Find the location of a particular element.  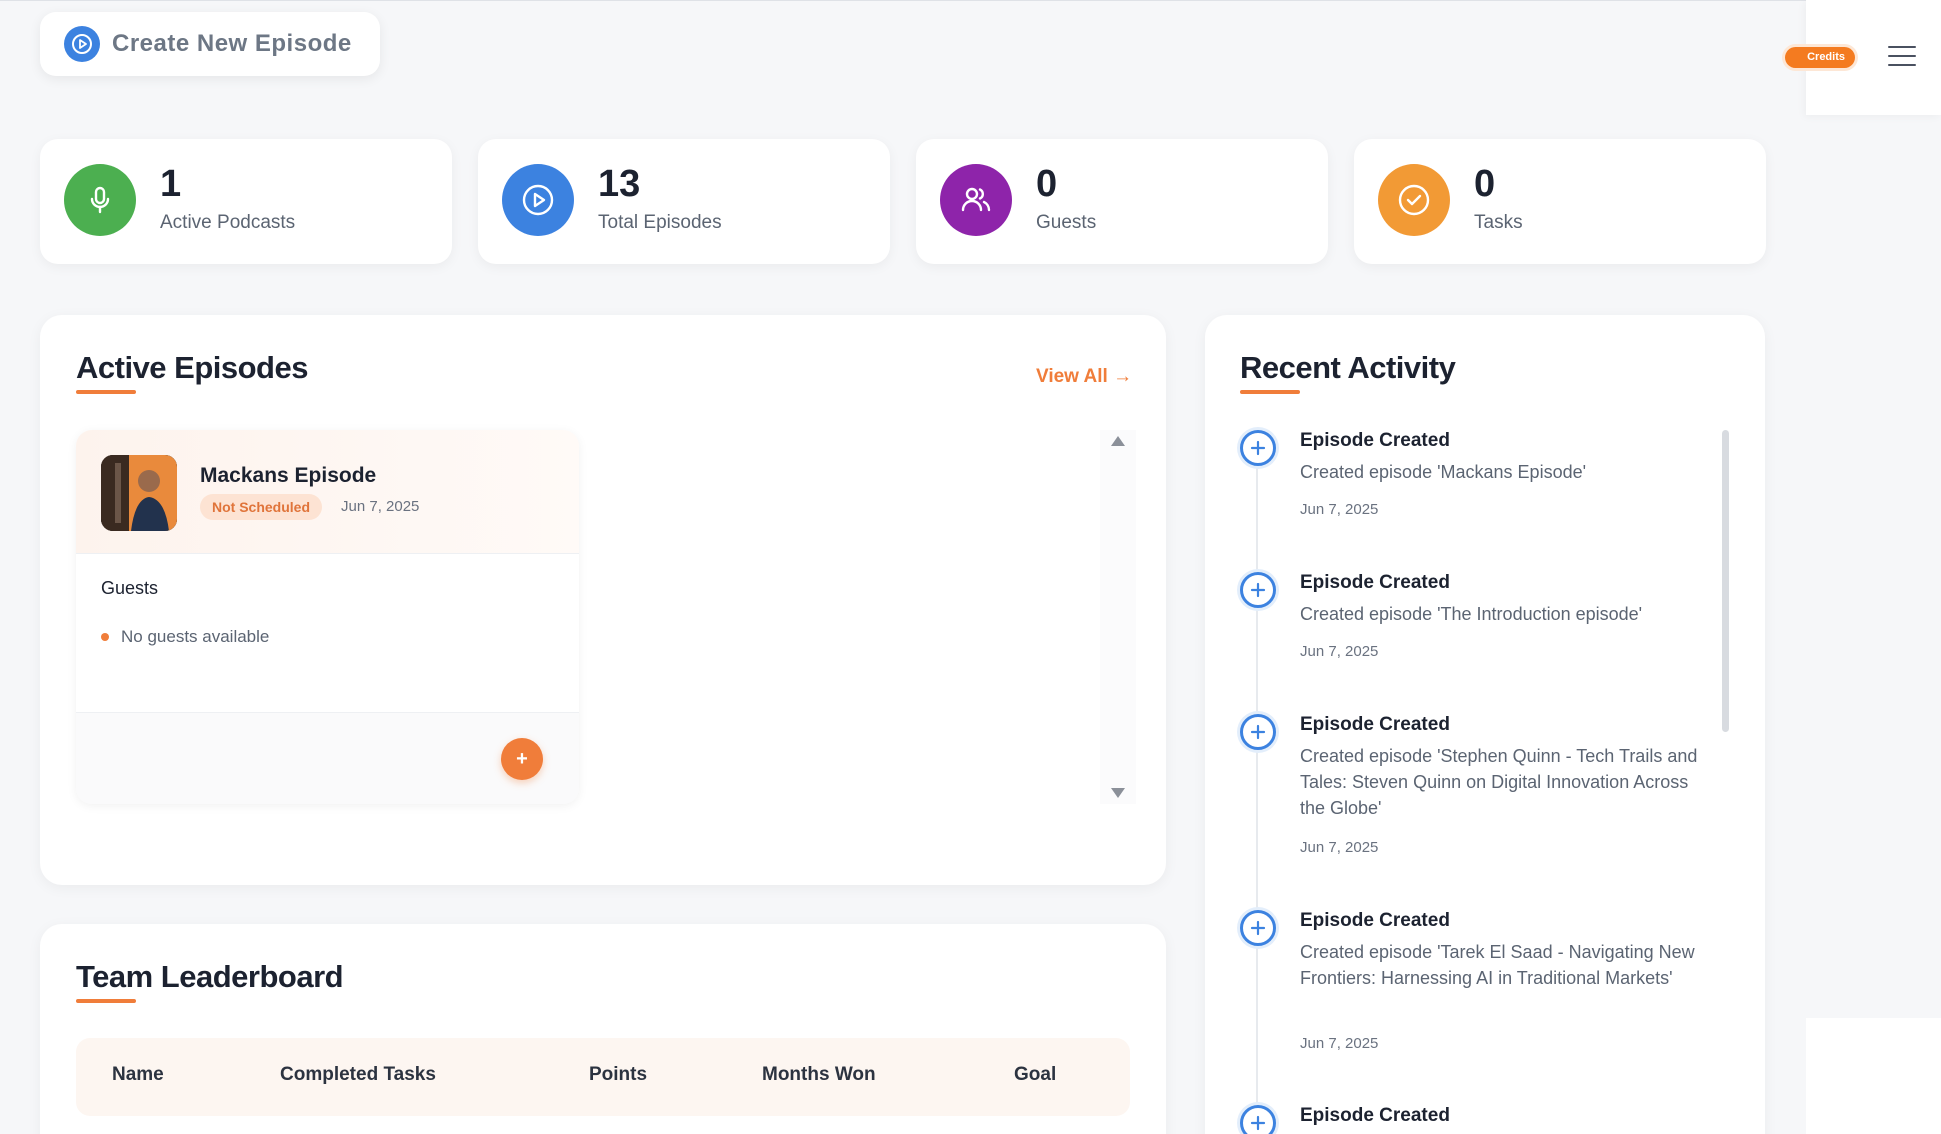

stat-label: Total Episodes is located at coordinates (660, 222).